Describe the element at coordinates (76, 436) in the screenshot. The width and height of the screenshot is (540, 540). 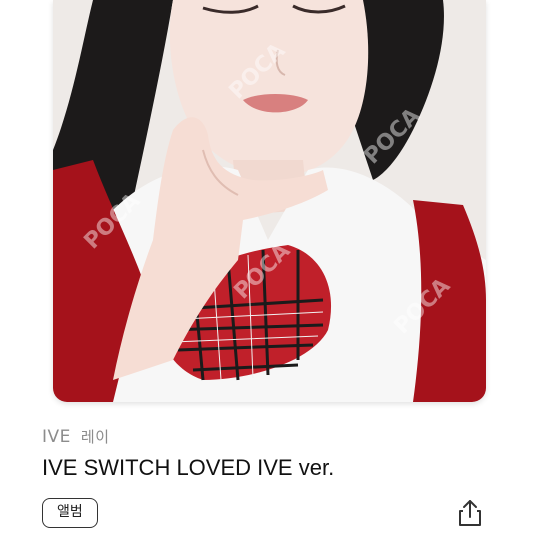
I see `artist-meta: IVE 레이` at that location.